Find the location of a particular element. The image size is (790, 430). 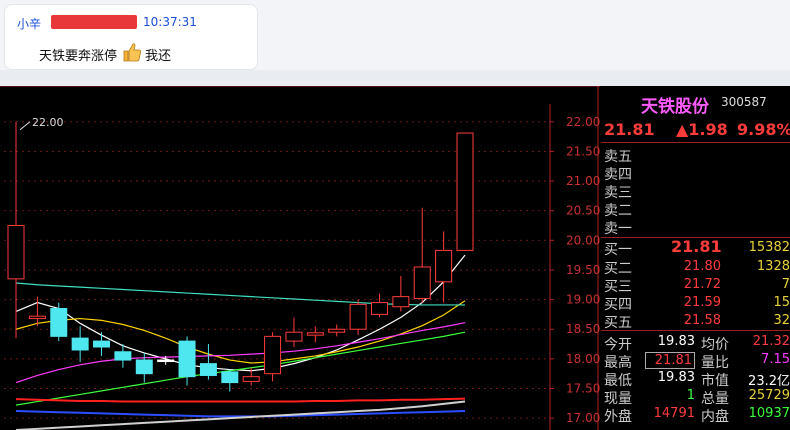

bid-level-3-label: 买三 is located at coordinates (618, 287).